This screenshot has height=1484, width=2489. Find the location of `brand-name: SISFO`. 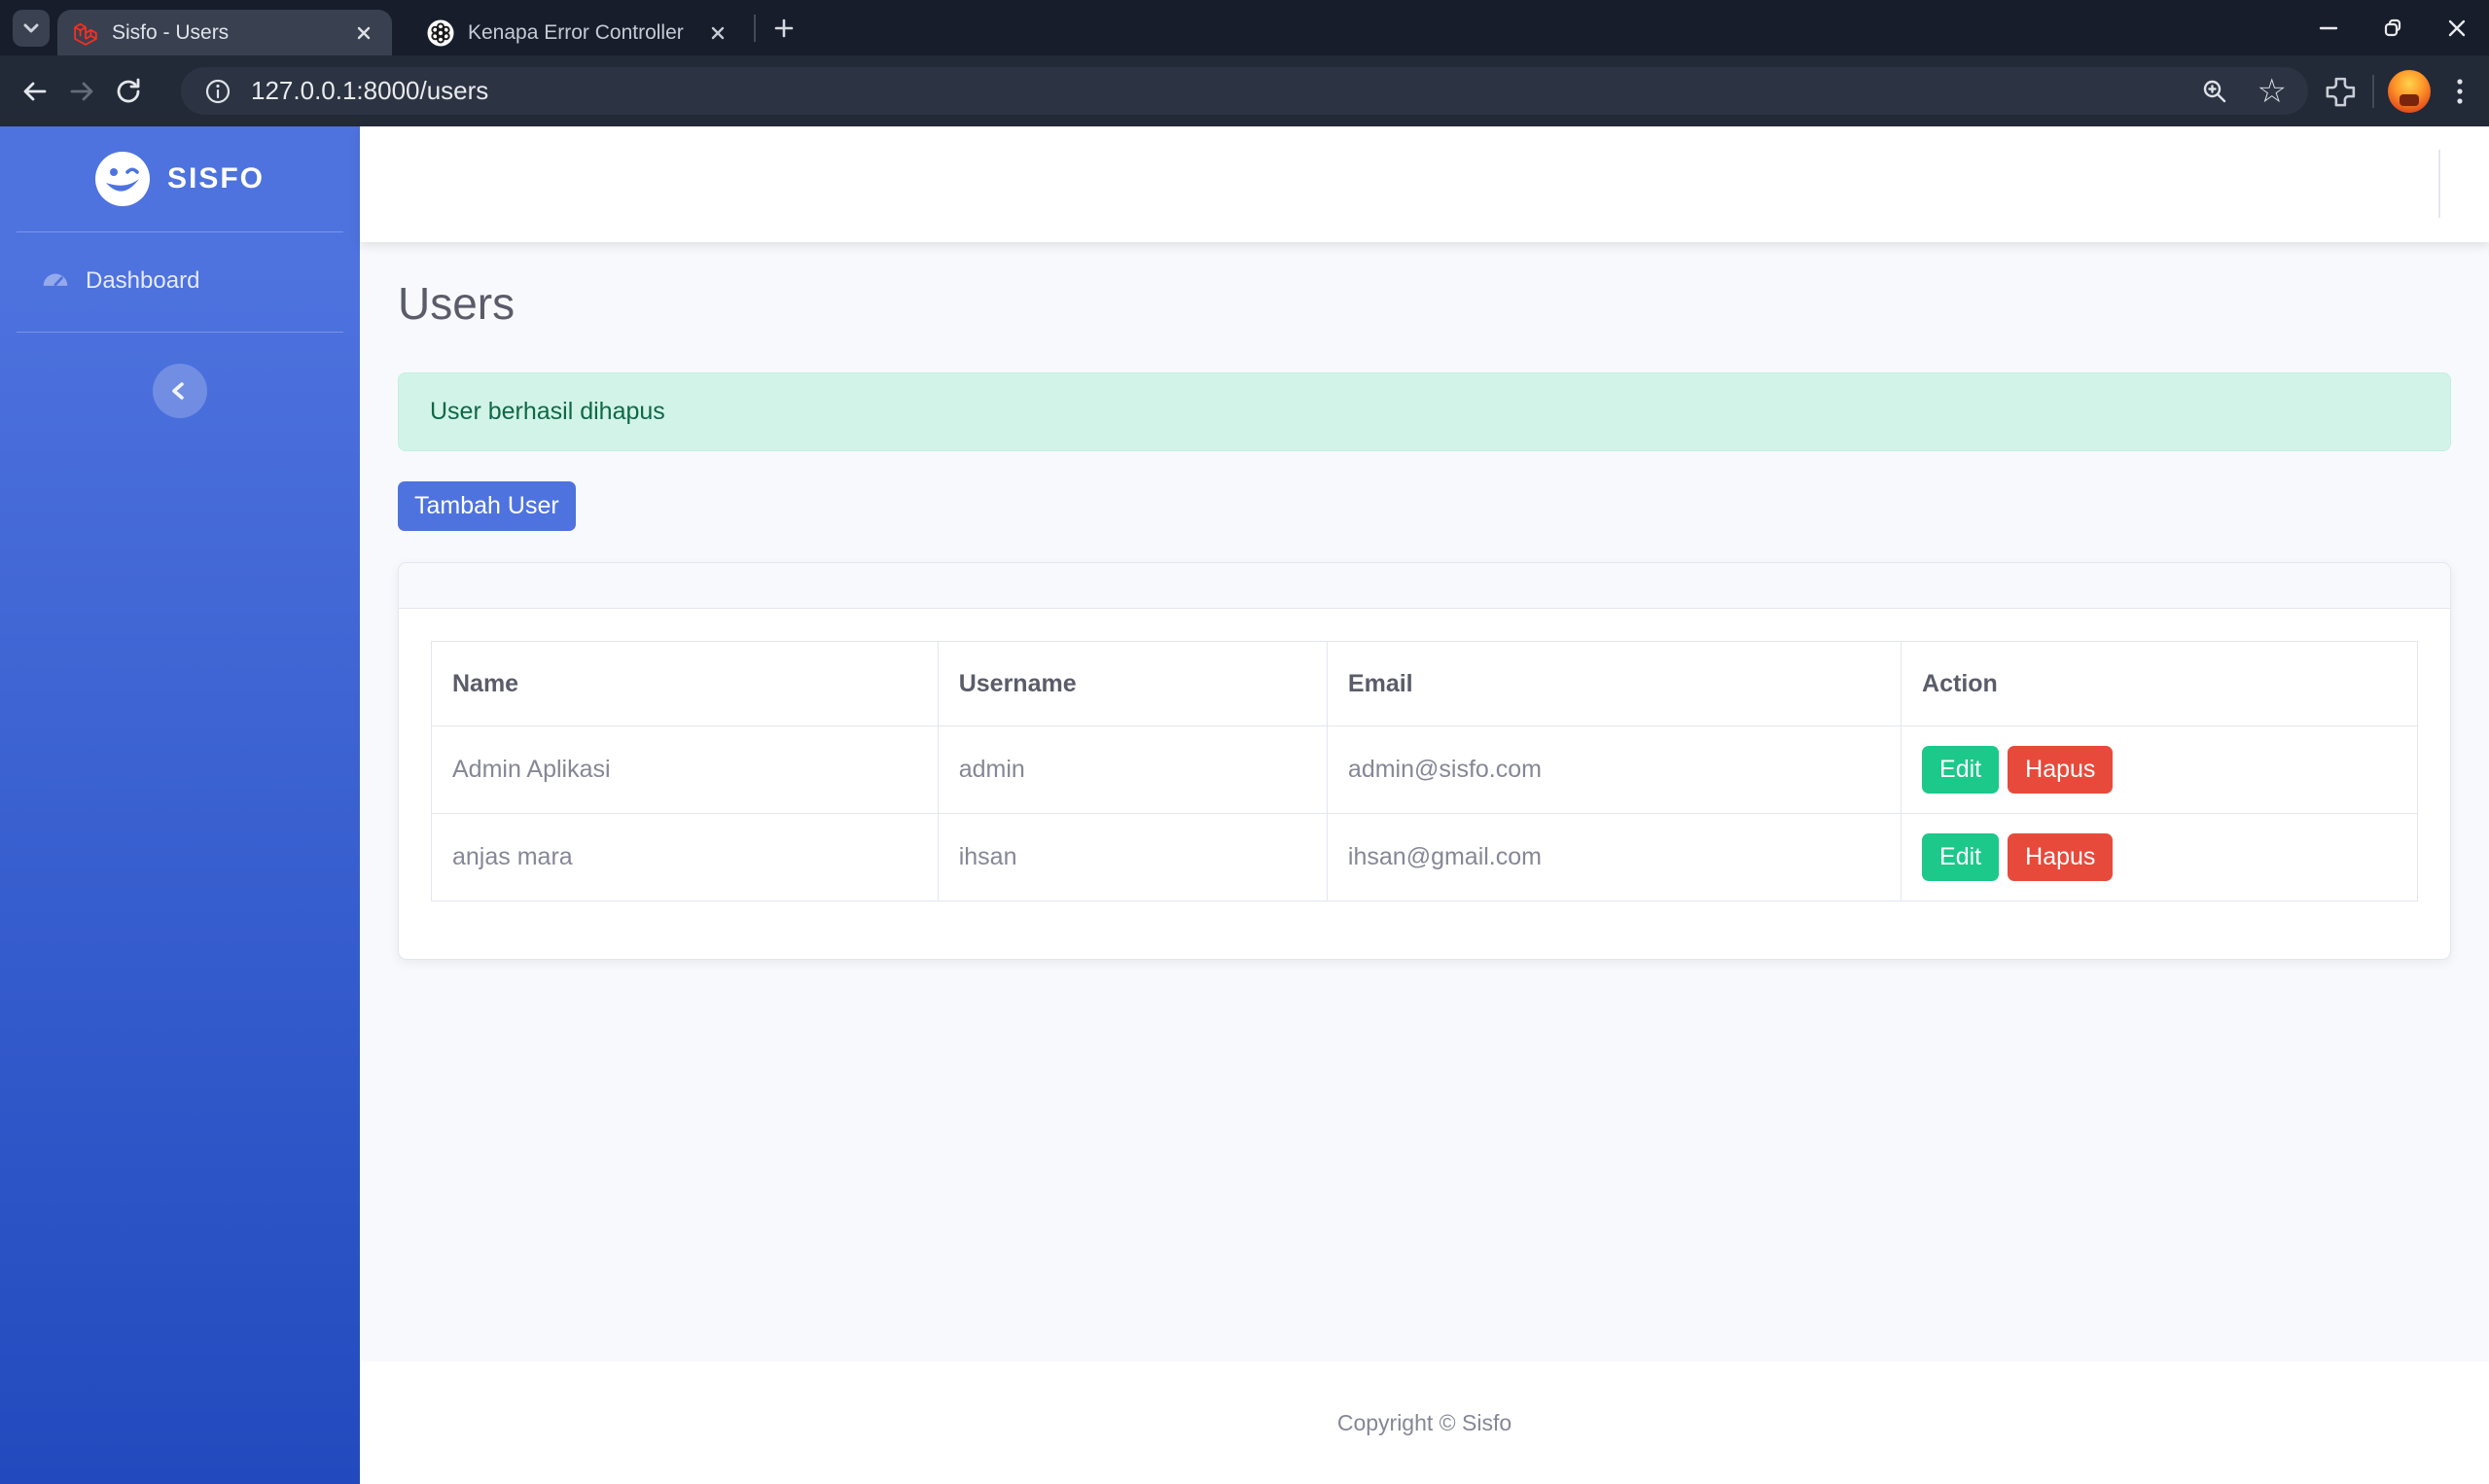

brand-name: SISFO is located at coordinates (215, 178).